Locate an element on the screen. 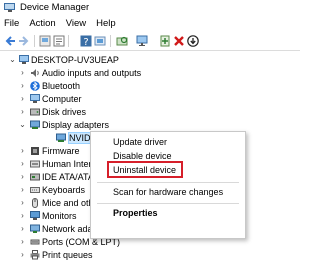 The image size is (320, 262). tree-item-label: Audio inputs and outputs is located at coordinates (92, 73).